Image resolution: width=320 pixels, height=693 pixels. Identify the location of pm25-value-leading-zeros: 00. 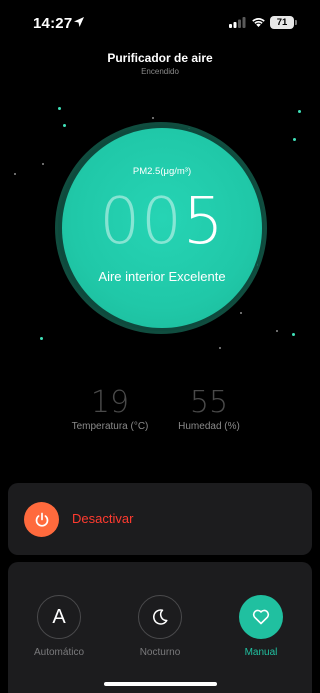
(141, 222).